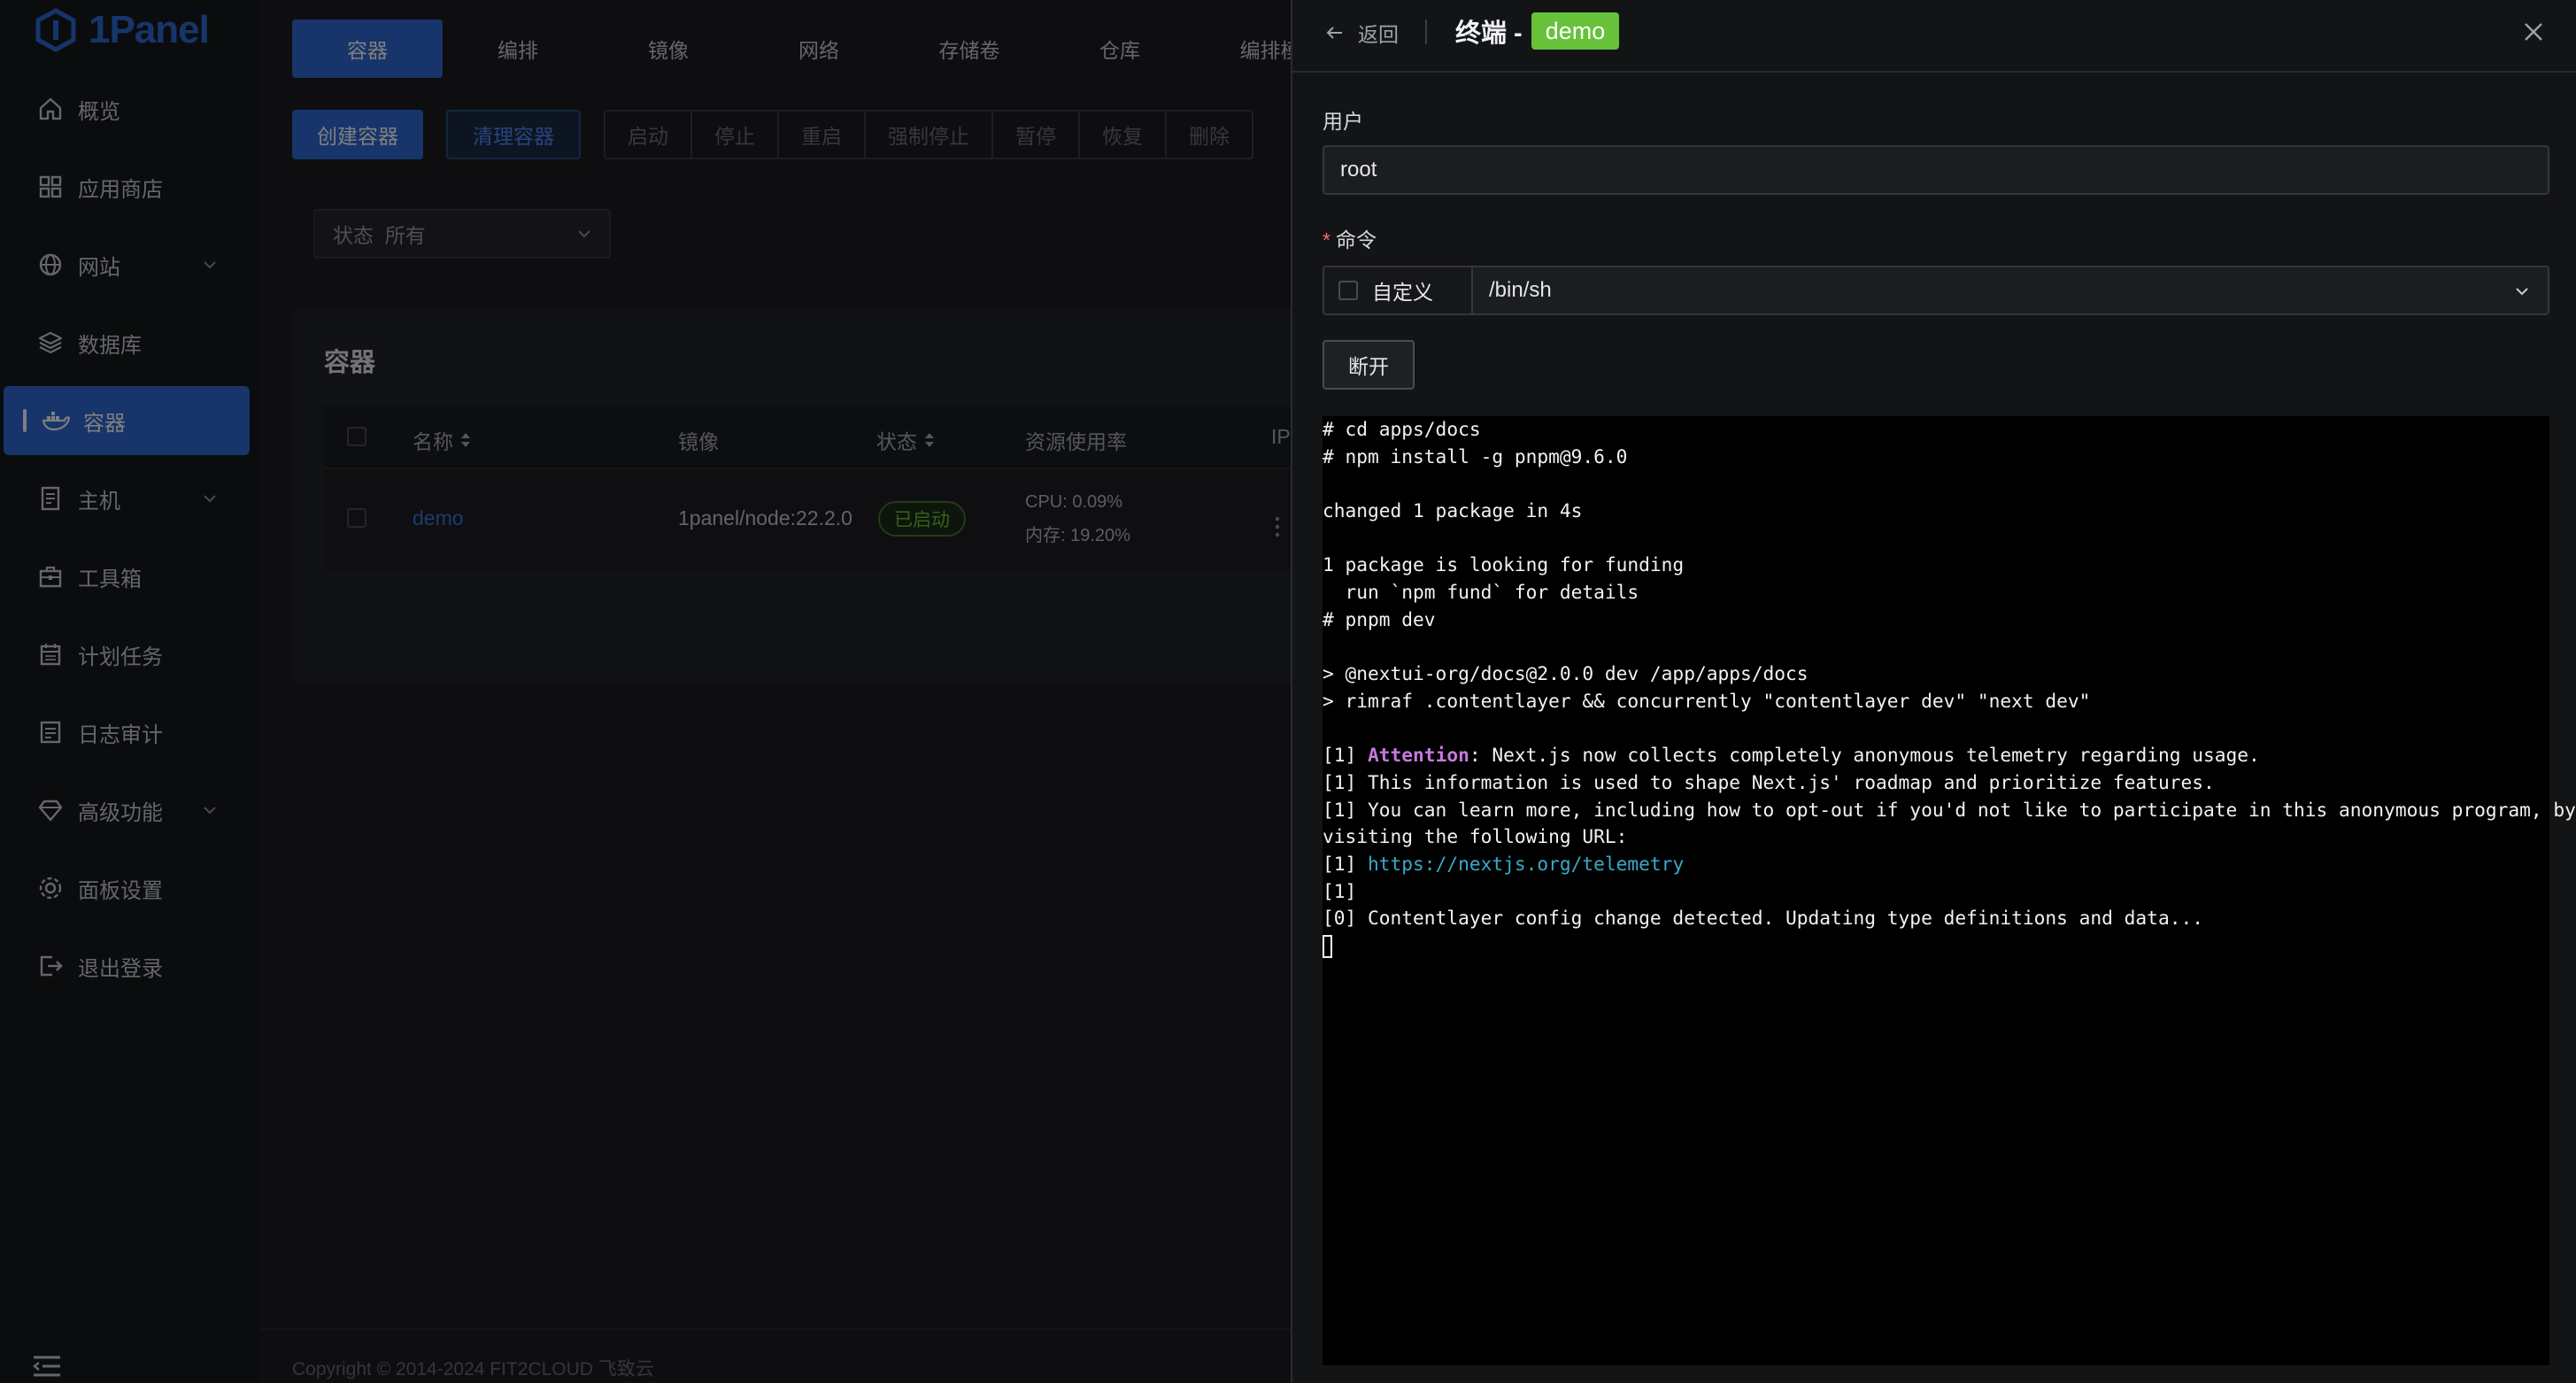 The width and height of the screenshot is (2576, 1383). I want to click on terminal-cursor, so click(1327, 947).